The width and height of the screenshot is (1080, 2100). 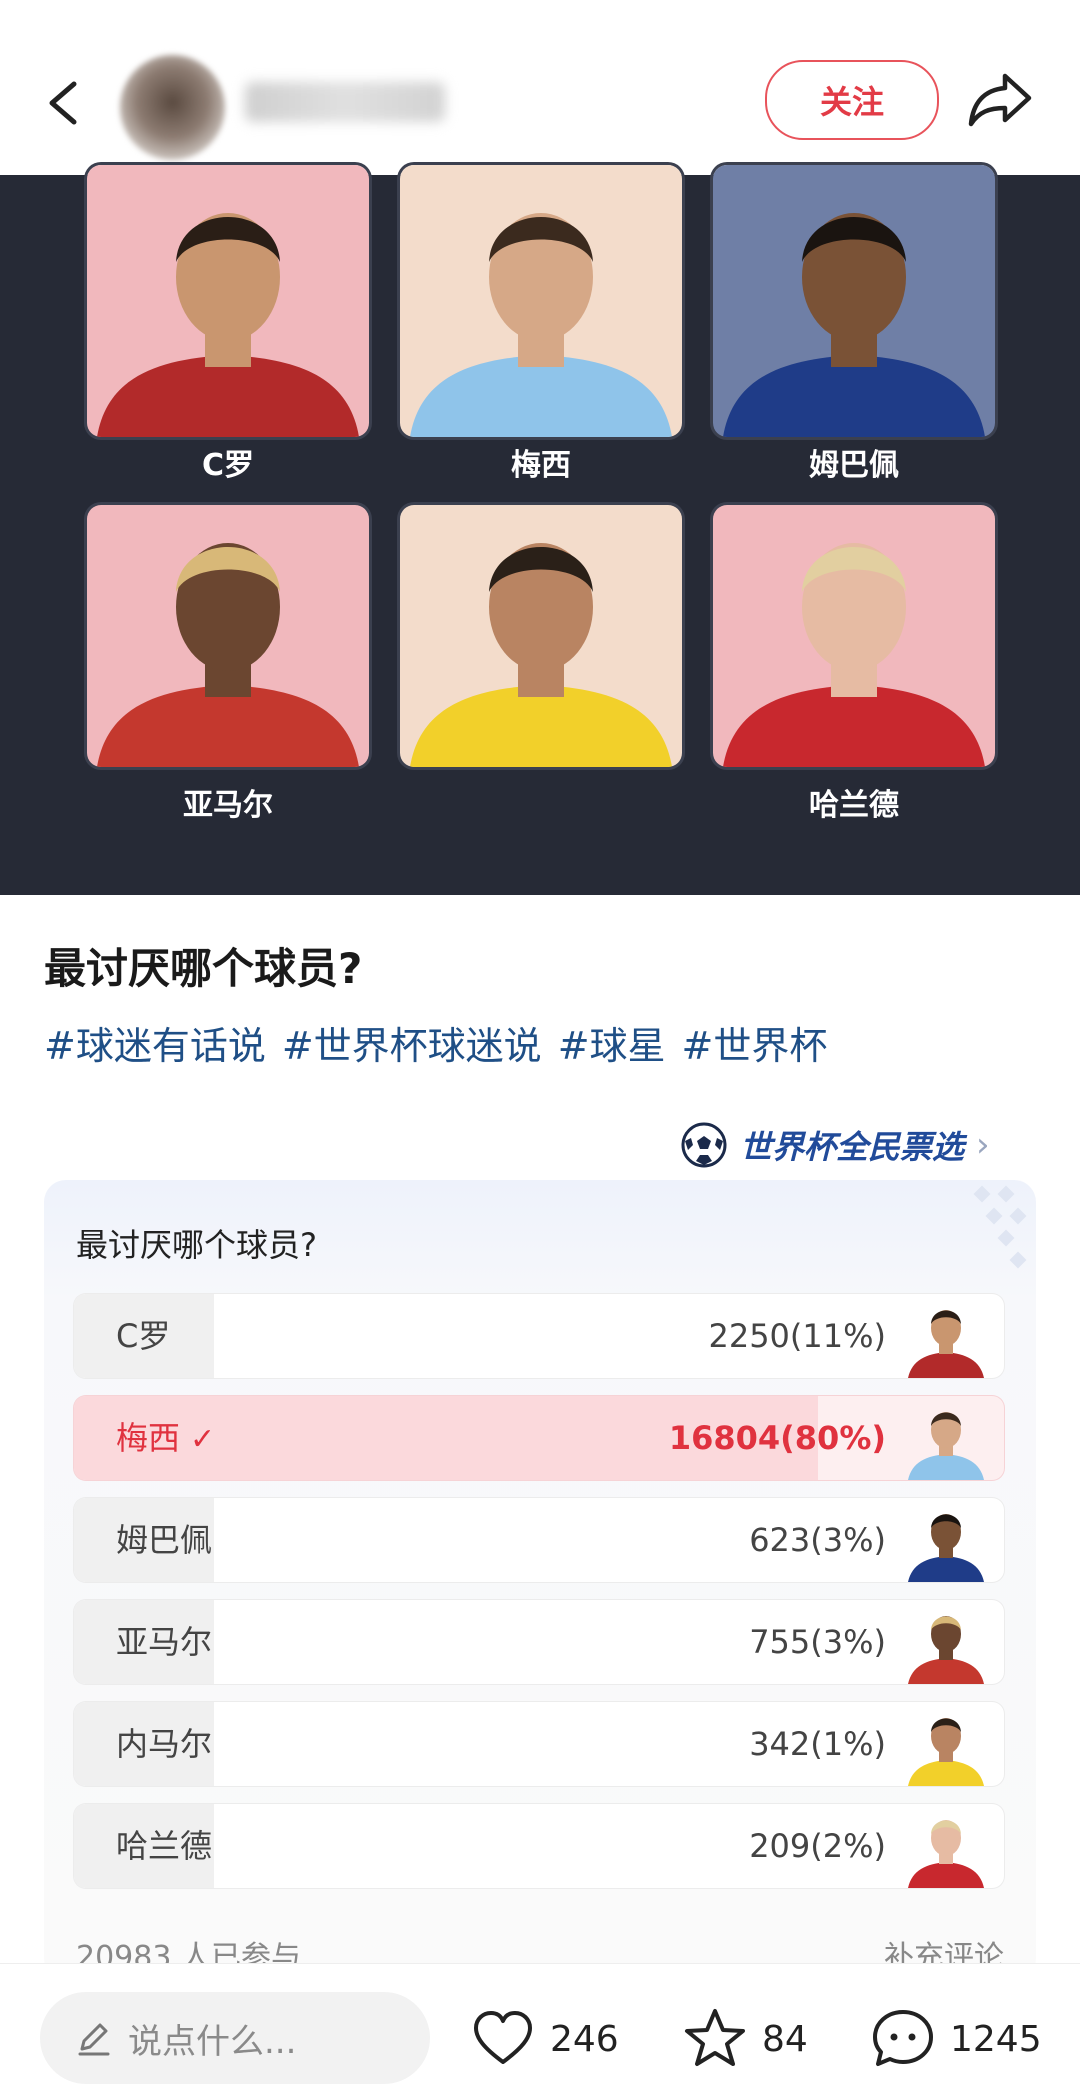 I want to click on bottom-action-bar: 说点什么... 246 84 1245, so click(x=540, y=2031).